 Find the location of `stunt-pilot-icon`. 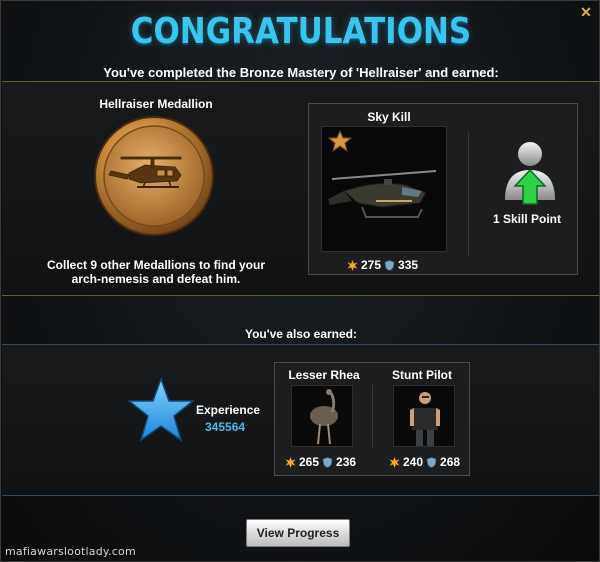

stunt-pilot-icon is located at coordinates (424, 416).